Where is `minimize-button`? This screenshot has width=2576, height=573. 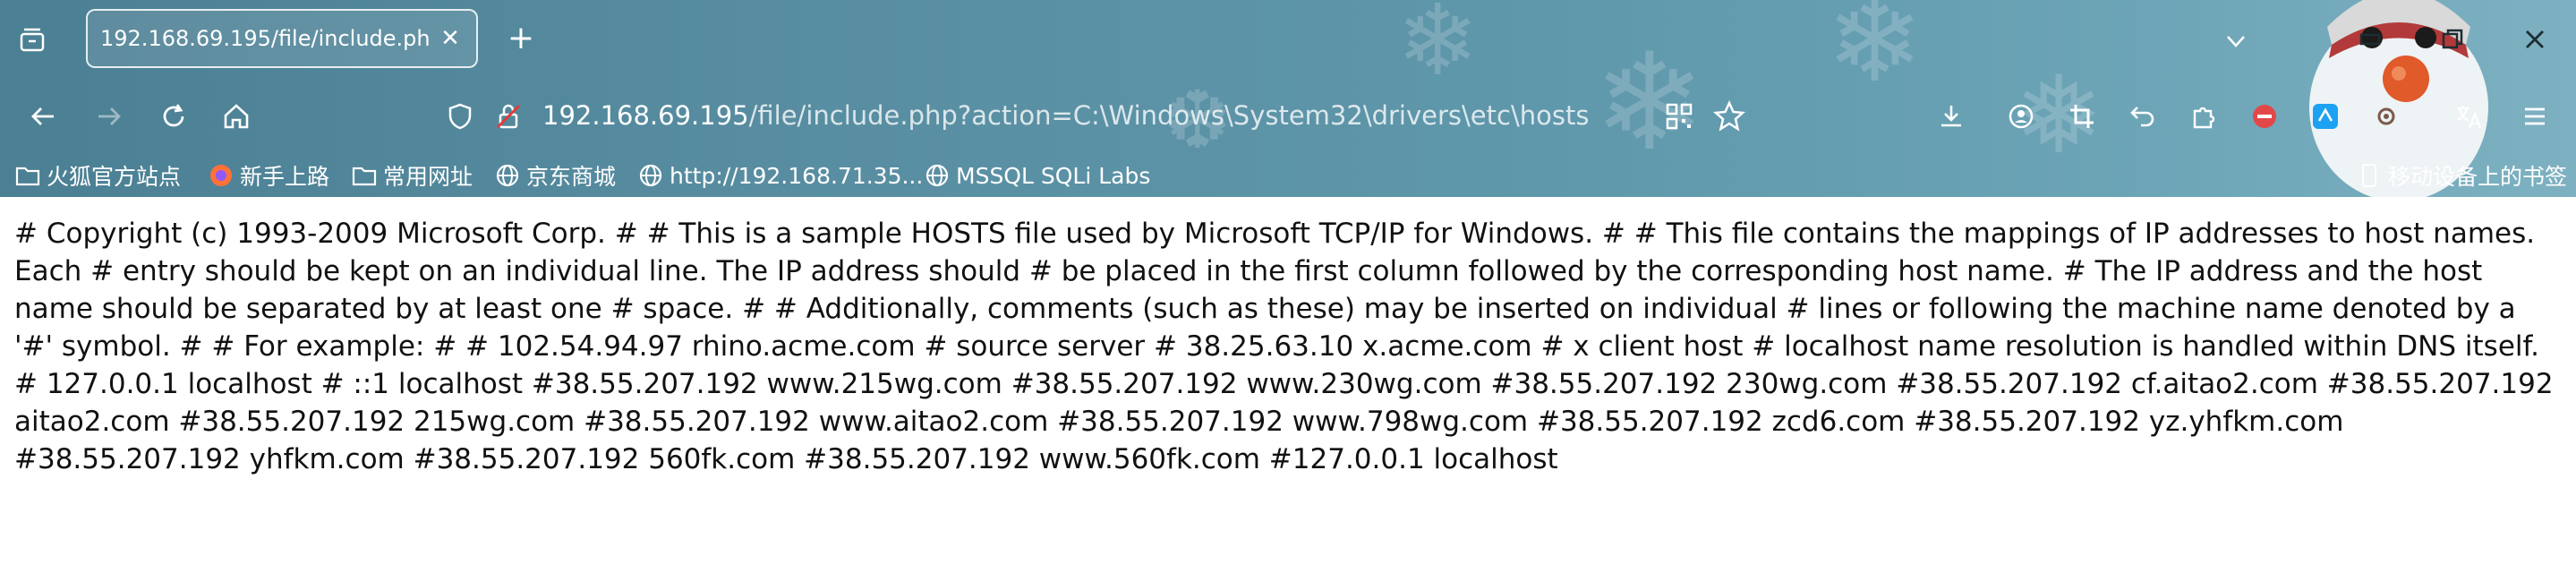
minimize-button is located at coordinates (2370, 39).